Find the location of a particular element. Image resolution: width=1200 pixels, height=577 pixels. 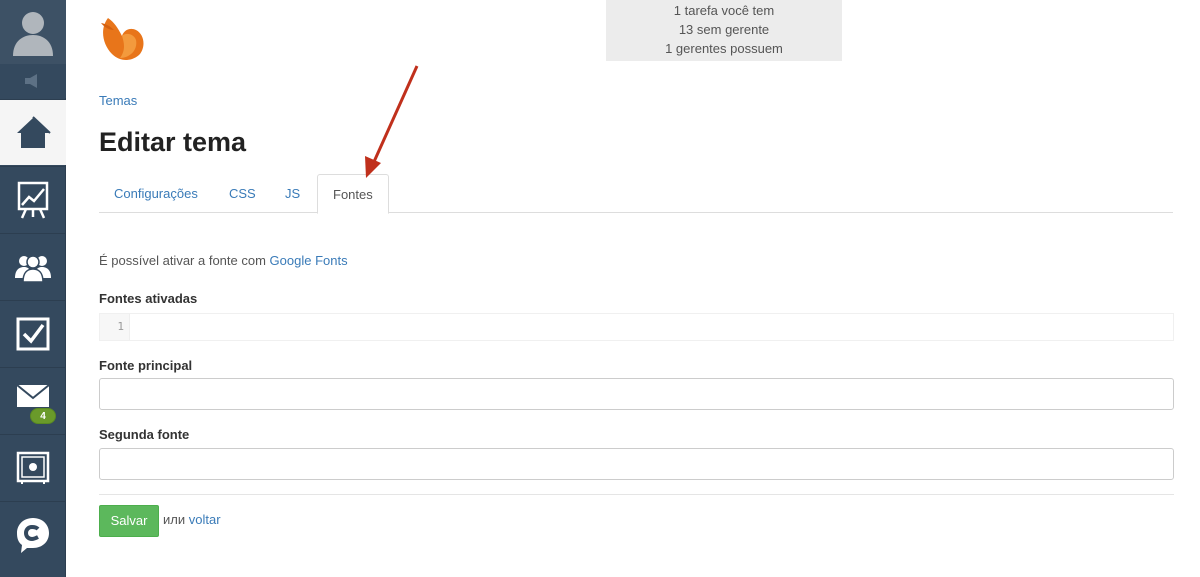

sidebar-item-tasks is located at coordinates (33, 333).